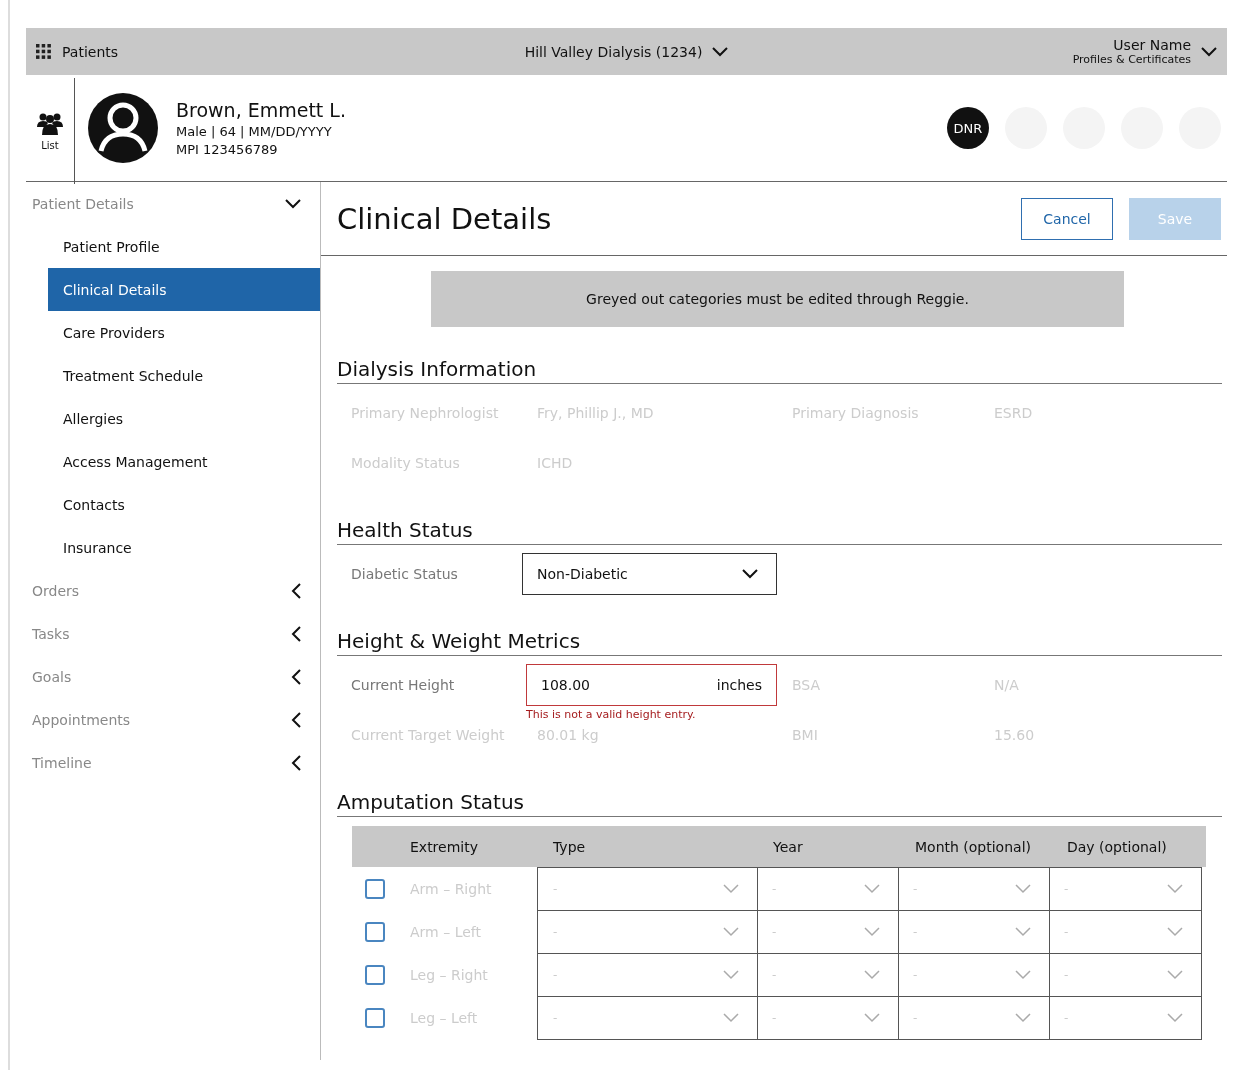 The height and width of the screenshot is (1070, 1237). What do you see at coordinates (1117, 846) in the screenshot?
I see `column-header: Day (optional)` at bounding box center [1117, 846].